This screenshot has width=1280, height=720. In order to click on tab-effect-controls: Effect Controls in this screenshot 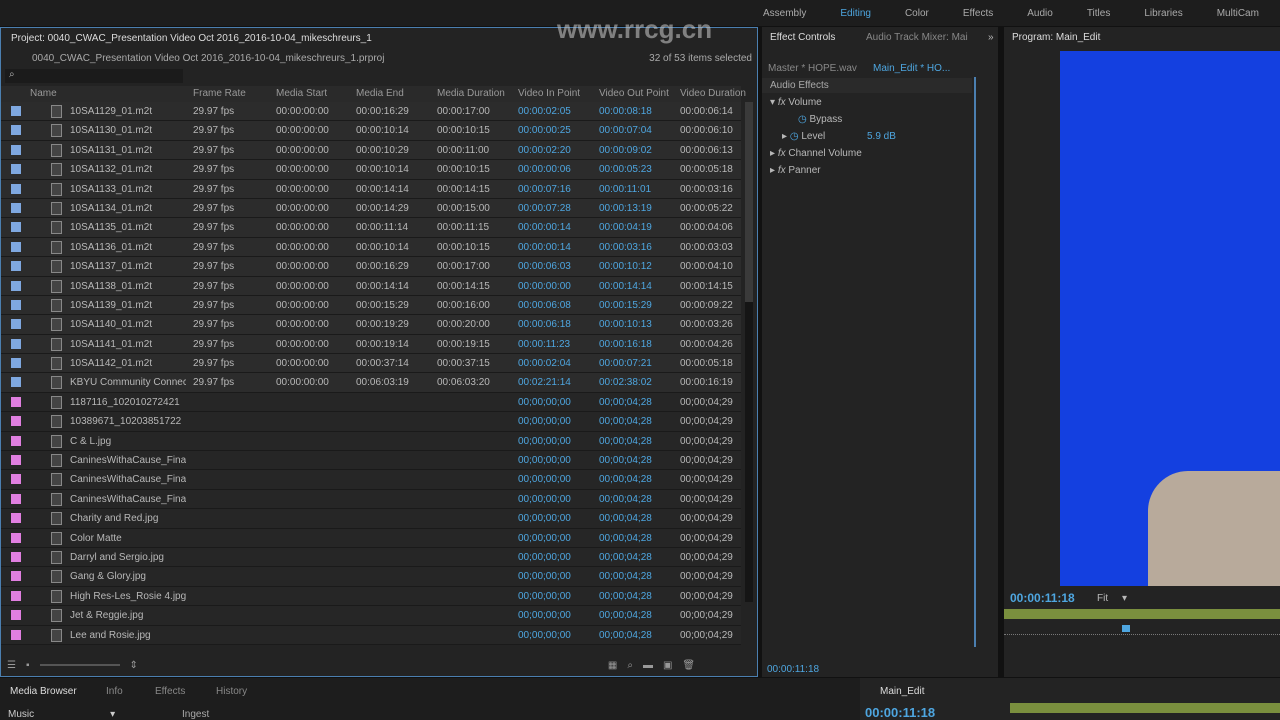, I will do `click(802, 37)`.